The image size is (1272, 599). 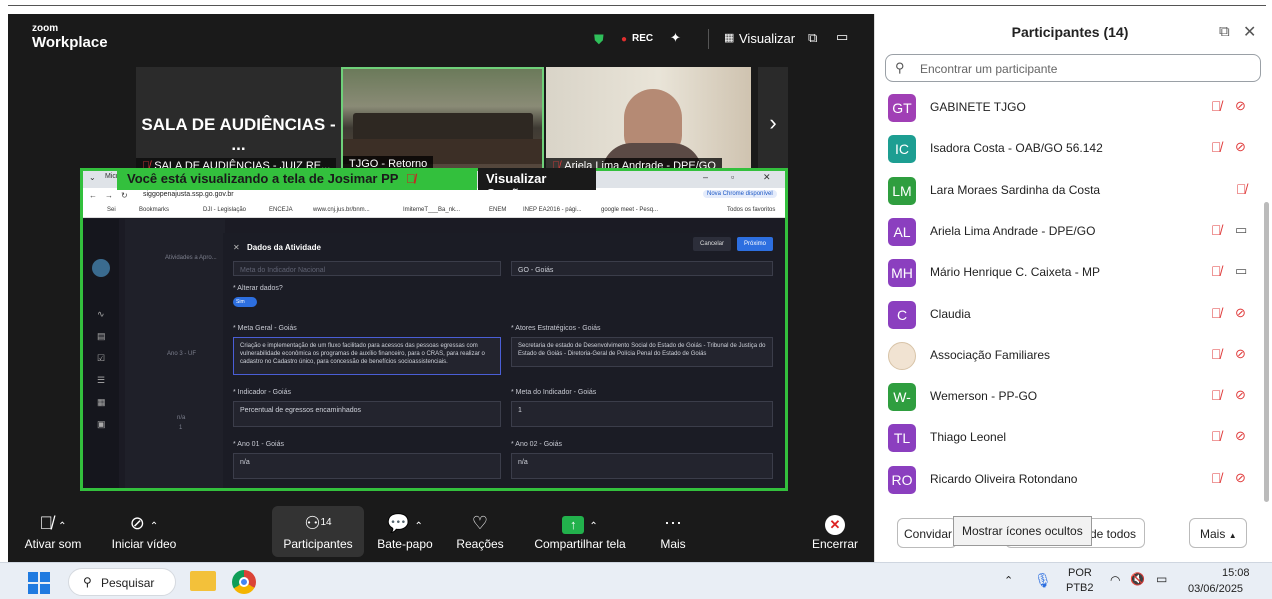 I want to click on participants-button: ⚇14 Participantes, so click(x=318, y=531).